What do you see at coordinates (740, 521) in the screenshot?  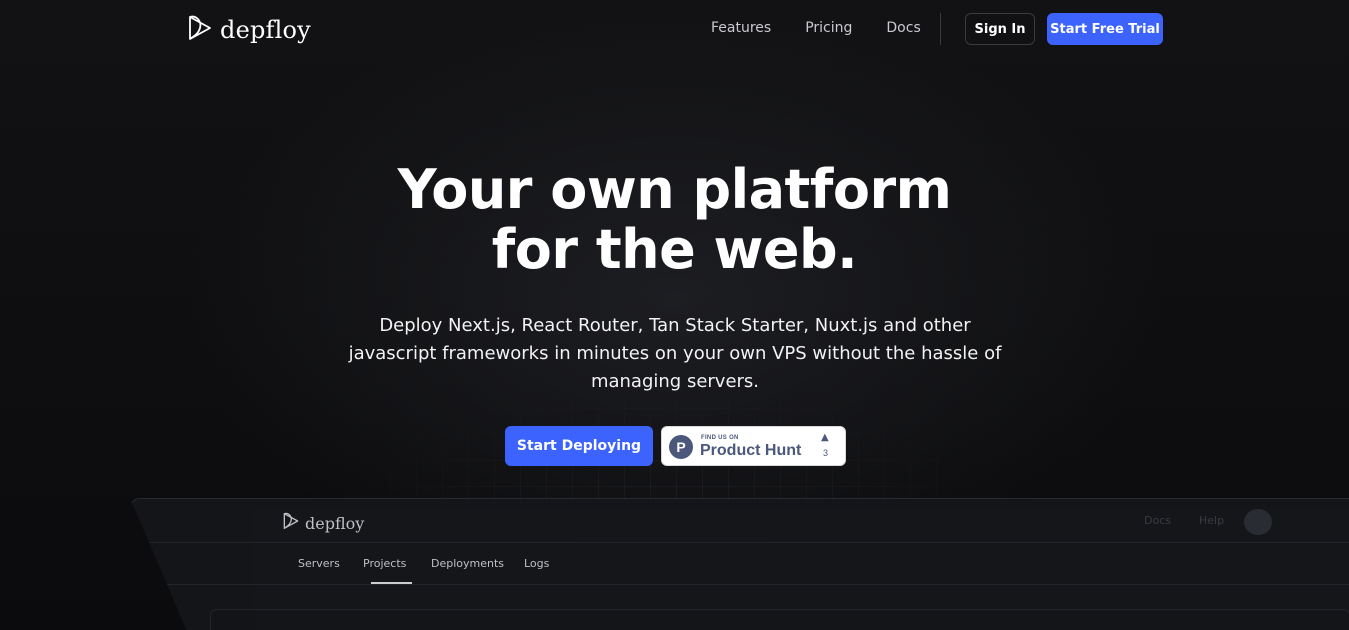 I see `preview-header: depfloy Docs Help` at bounding box center [740, 521].